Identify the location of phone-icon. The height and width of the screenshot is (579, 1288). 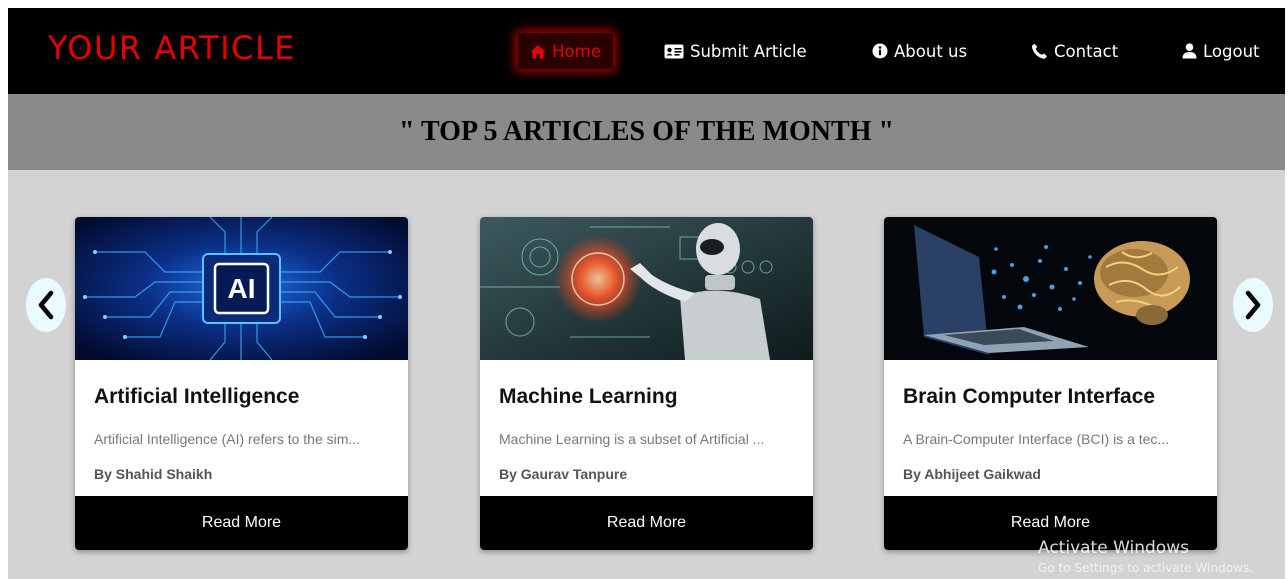
(1039, 51).